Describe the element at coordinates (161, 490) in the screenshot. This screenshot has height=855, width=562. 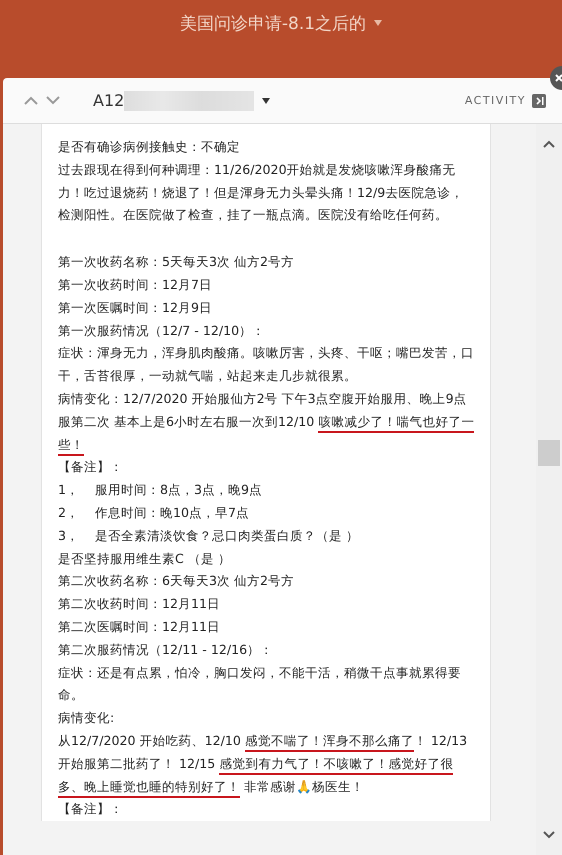
I see `text-line: 1， 服用时间：8点，3点，晚9点` at that location.